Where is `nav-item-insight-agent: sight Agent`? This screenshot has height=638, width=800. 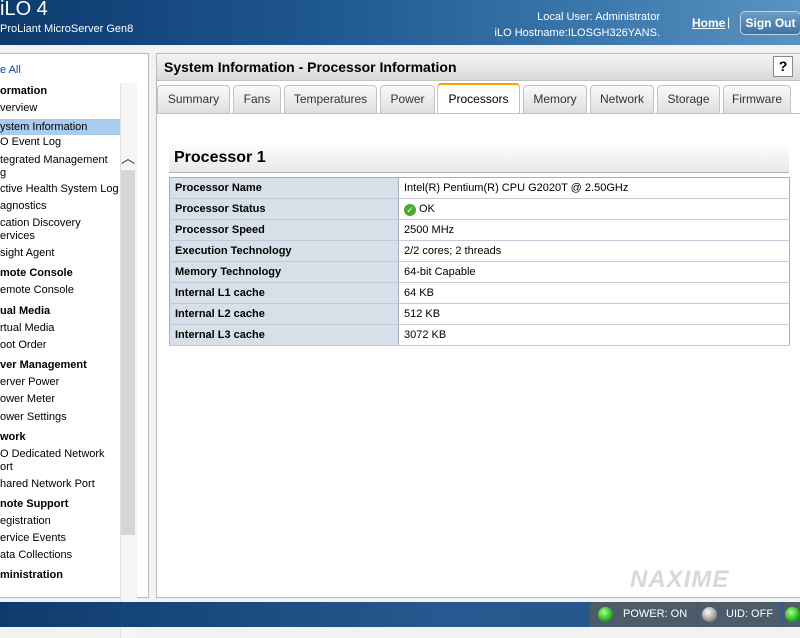 nav-item-insight-agent: sight Agent is located at coordinates (60, 253).